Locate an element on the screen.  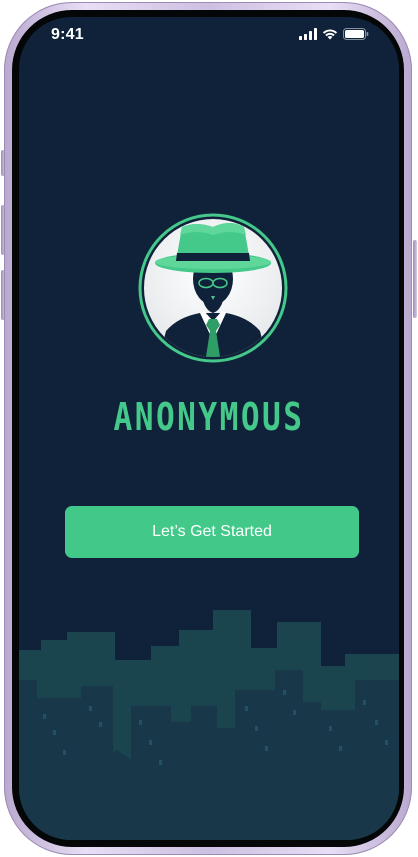
status-icons is located at coordinates (334, 34).